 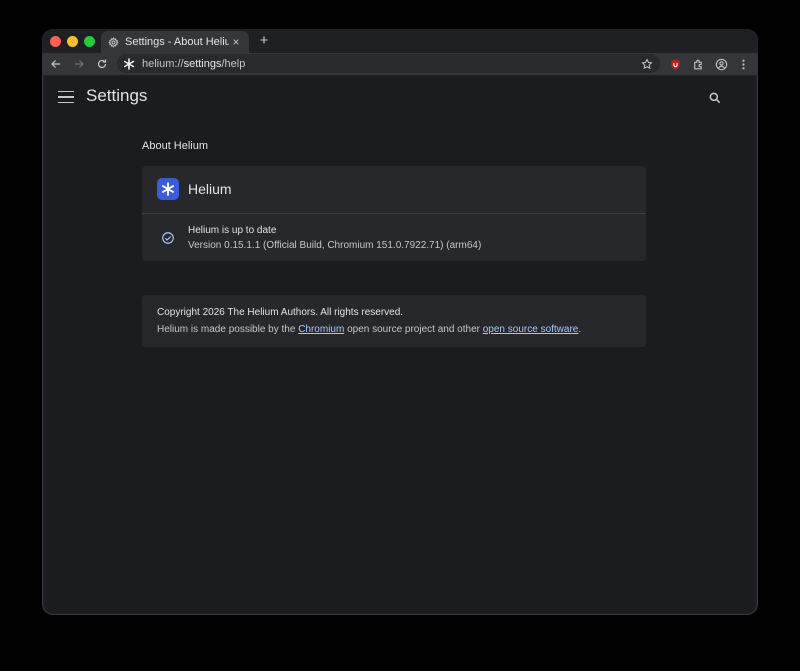 I want to click on arrow-left-icon, so click(x=55, y=64).